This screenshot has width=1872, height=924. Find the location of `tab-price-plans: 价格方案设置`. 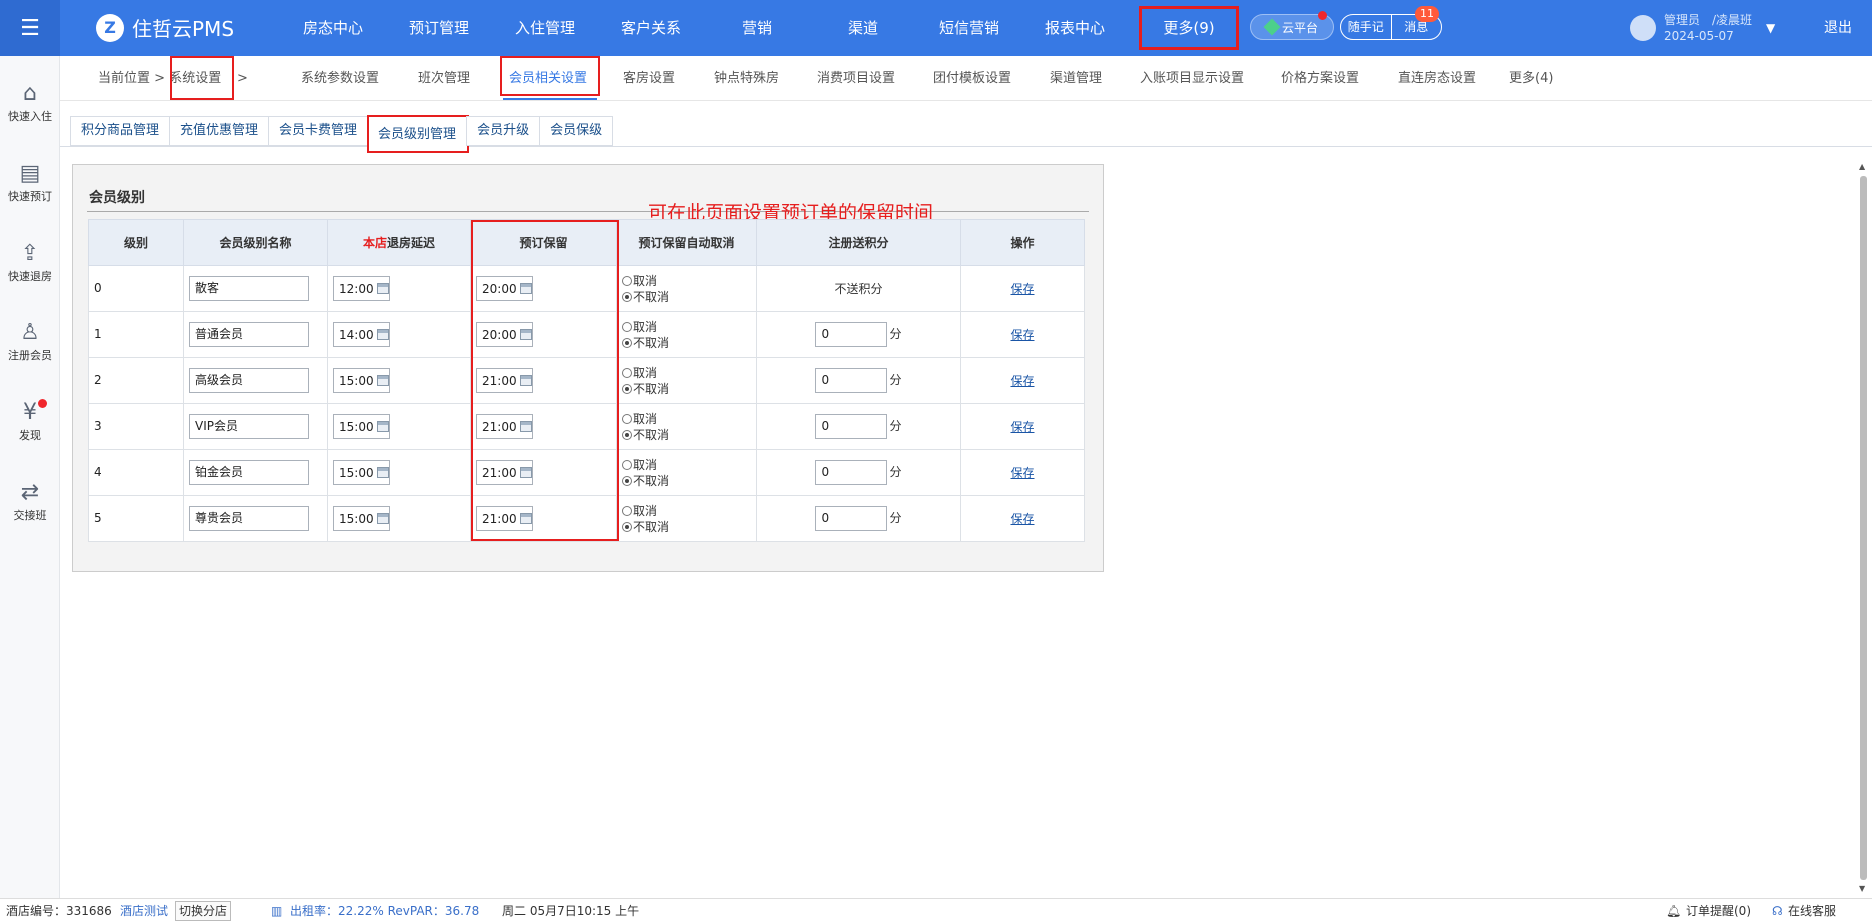

tab-price-plans: 价格方案设置 is located at coordinates (1320, 78).